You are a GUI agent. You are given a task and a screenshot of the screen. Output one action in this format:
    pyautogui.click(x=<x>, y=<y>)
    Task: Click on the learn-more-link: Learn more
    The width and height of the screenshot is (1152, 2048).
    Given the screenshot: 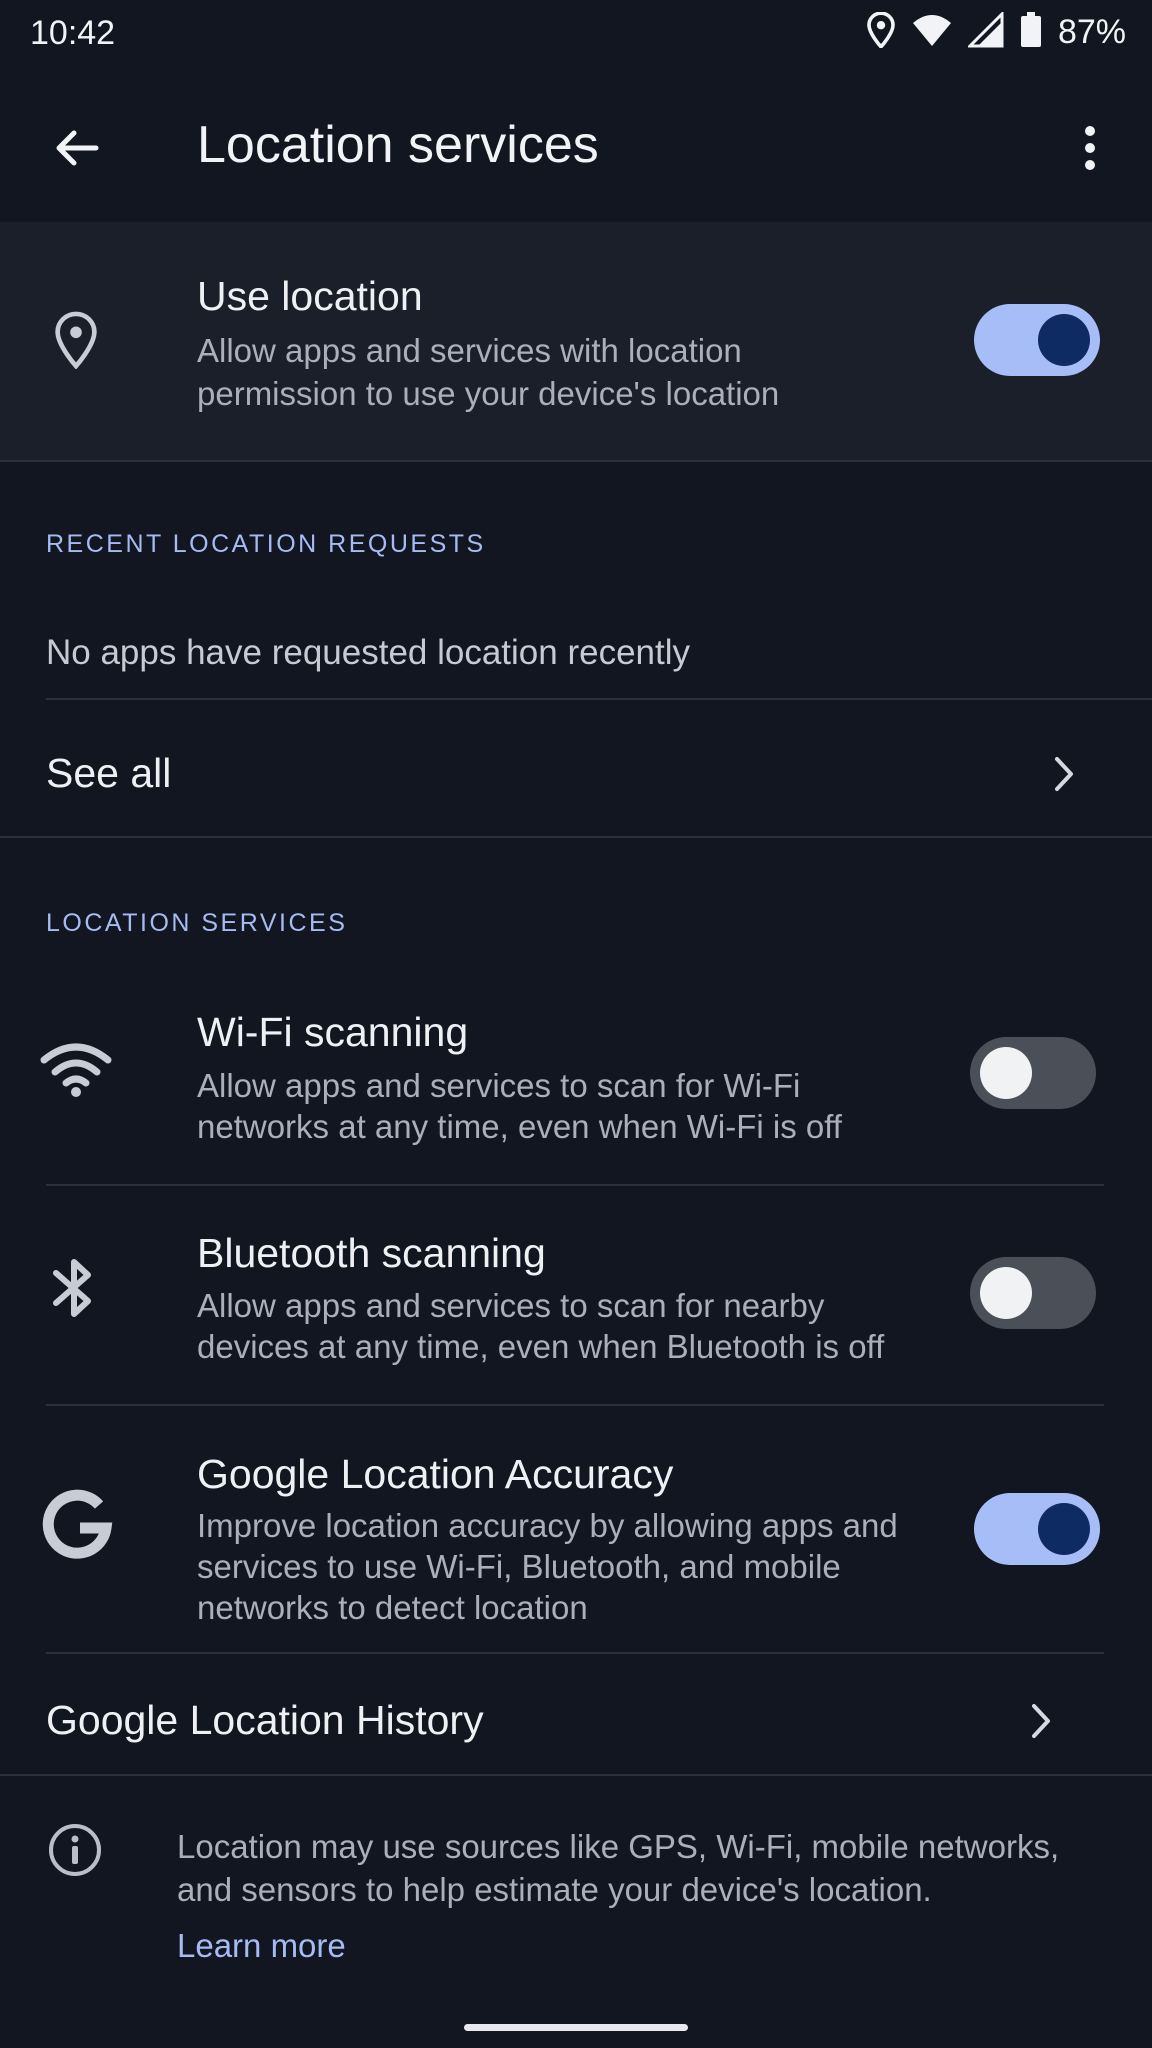 What is the action you would take?
    pyautogui.click(x=261, y=1946)
    